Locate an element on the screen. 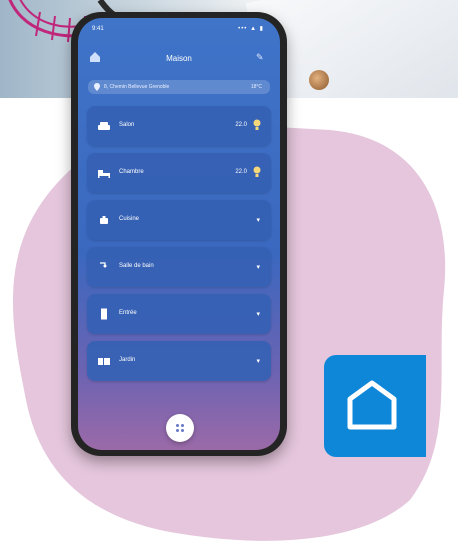  page-title: Maison is located at coordinates (179, 58).